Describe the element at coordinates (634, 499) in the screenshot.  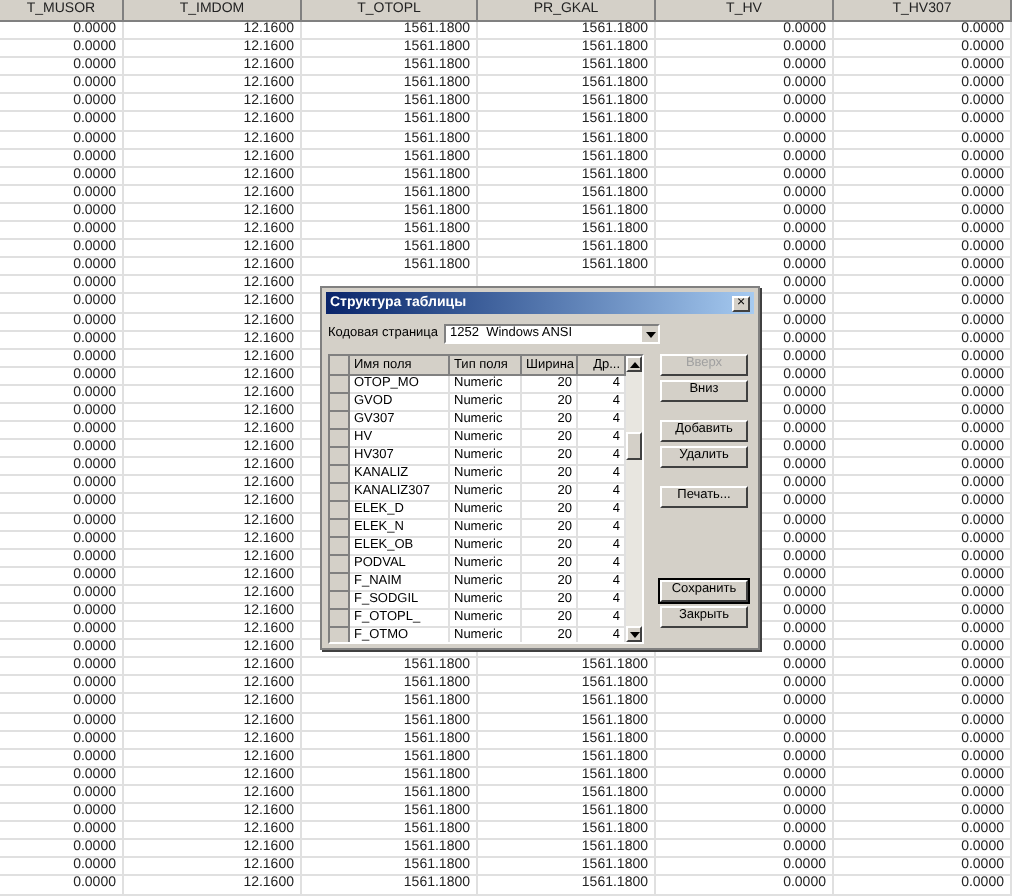
I see `scrollbar` at that location.